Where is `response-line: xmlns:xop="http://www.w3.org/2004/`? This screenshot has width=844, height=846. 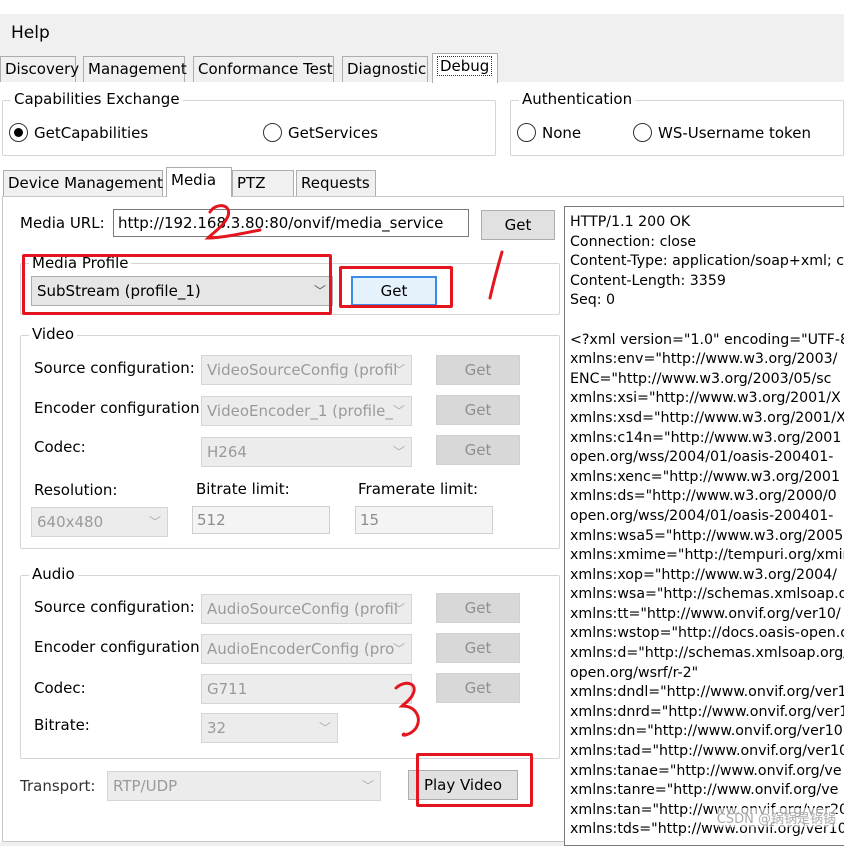
response-line: xmlns:xop="http://www.w3.org/2004/ is located at coordinates (707, 576).